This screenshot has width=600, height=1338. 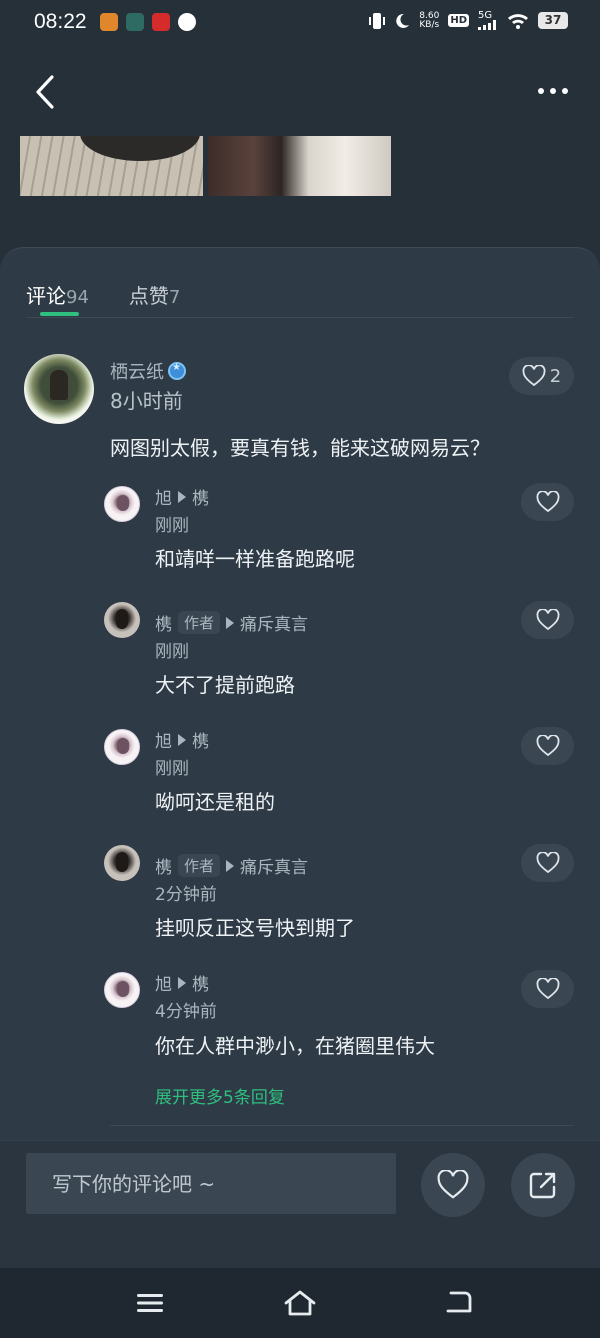 I want to click on like-button: 2, so click(x=541, y=376).